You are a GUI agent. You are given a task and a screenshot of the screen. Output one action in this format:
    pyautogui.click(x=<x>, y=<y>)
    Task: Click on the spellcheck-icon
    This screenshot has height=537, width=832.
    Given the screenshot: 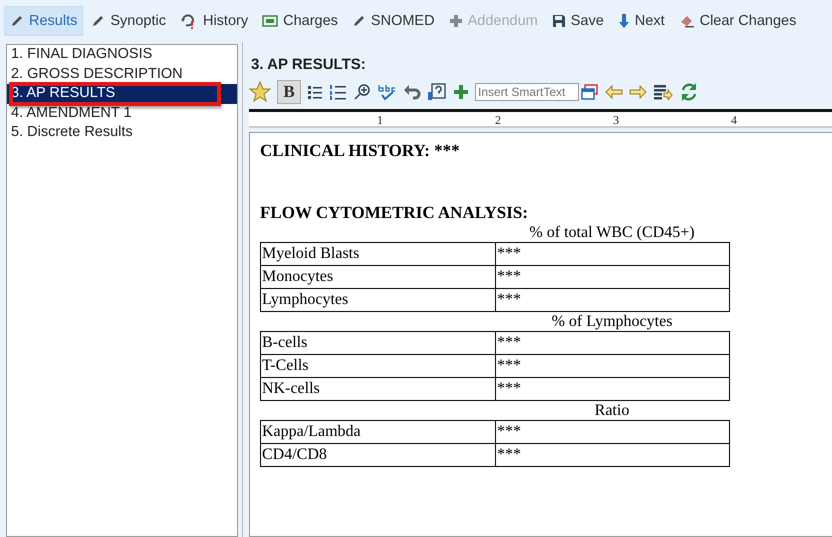 What is the action you would take?
    pyautogui.click(x=387, y=92)
    